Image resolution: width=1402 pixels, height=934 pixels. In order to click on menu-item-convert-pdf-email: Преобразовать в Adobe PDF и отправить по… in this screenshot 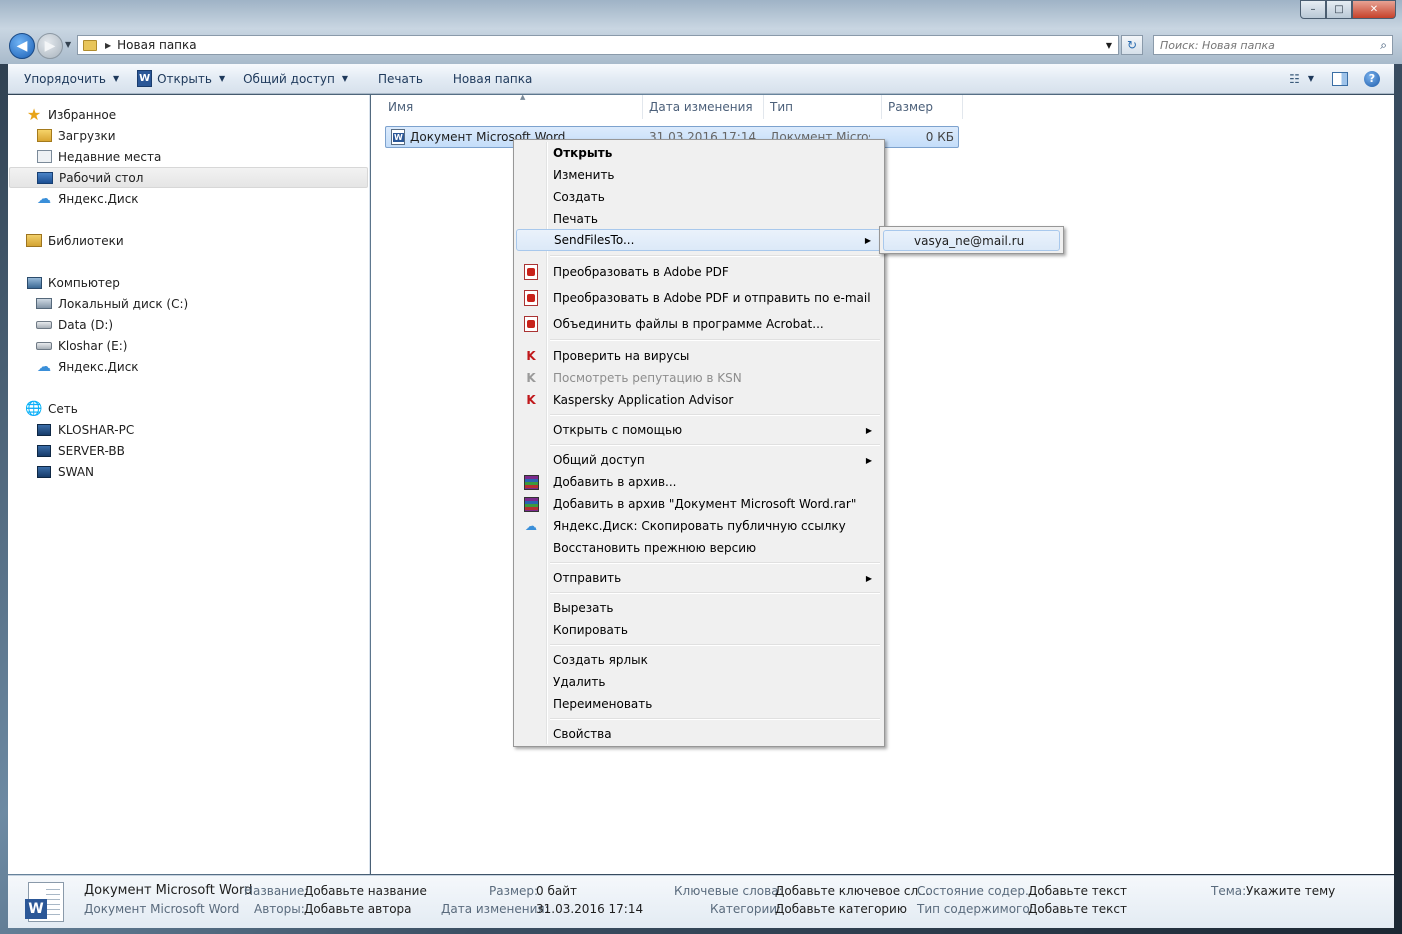, I will do `click(699, 298)`.